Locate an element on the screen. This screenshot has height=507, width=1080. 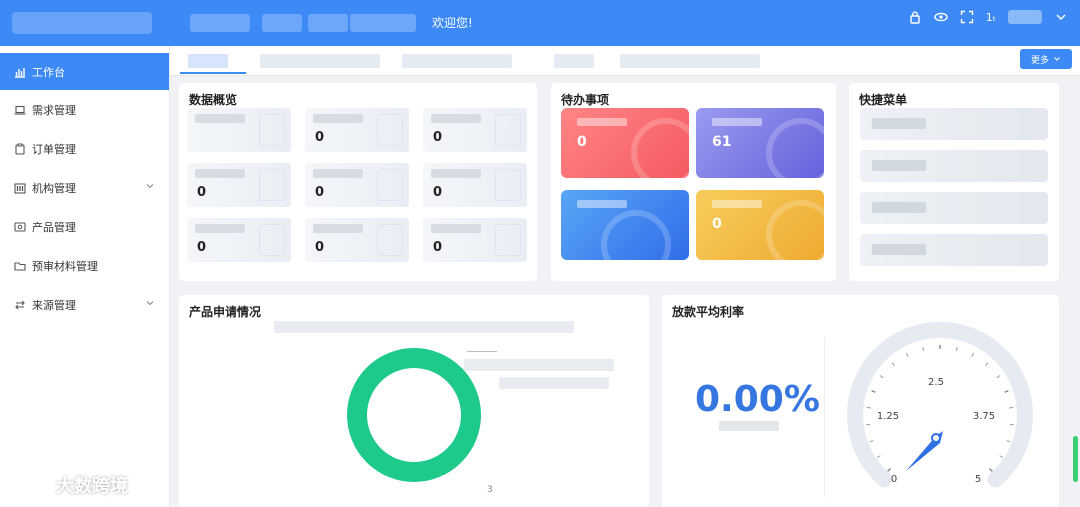
watermark: 大数跨境 is located at coordinates (69, 485).